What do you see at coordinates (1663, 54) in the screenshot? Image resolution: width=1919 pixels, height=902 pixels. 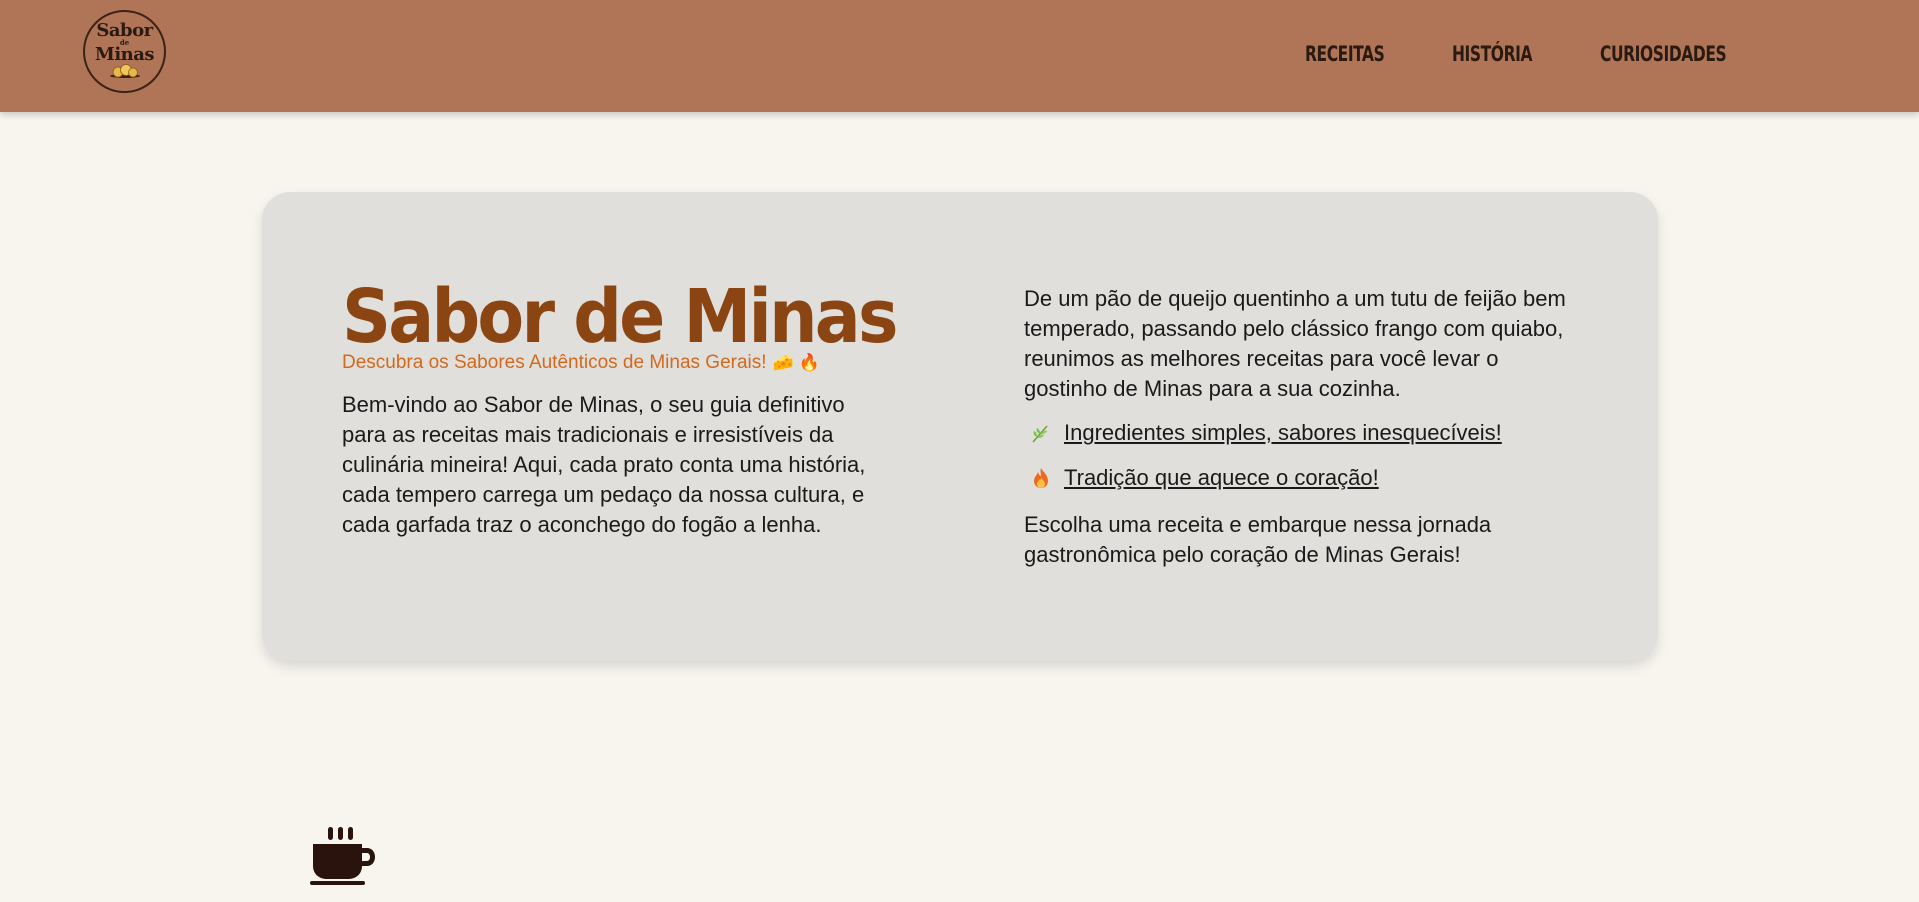 I see `nav-curiosidades: CURIOSIDADES` at bounding box center [1663, 54].